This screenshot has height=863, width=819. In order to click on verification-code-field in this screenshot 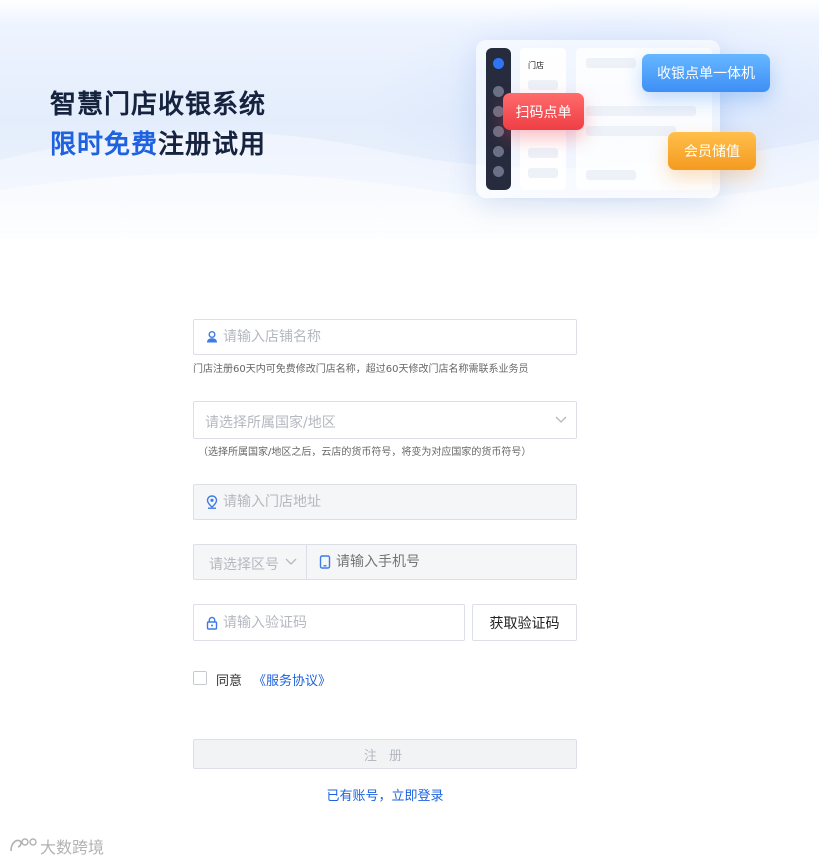, I will do `click(329, 622)`.